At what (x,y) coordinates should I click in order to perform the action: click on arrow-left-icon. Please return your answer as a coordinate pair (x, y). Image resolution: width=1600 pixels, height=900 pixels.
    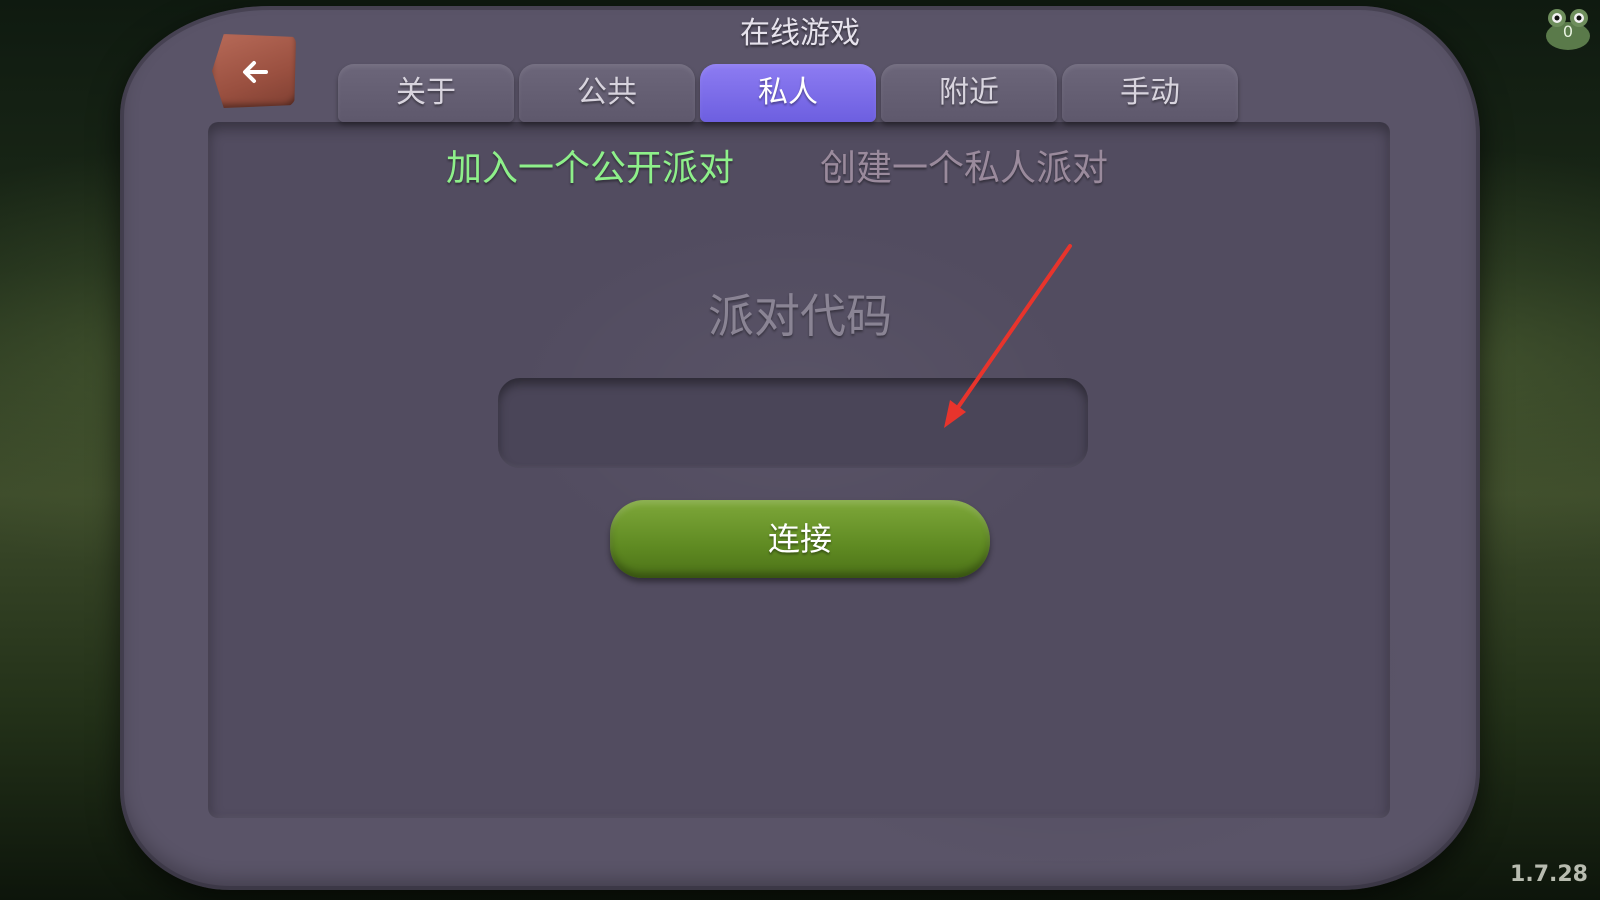
    Looking at the image, I should click on (255, 72).